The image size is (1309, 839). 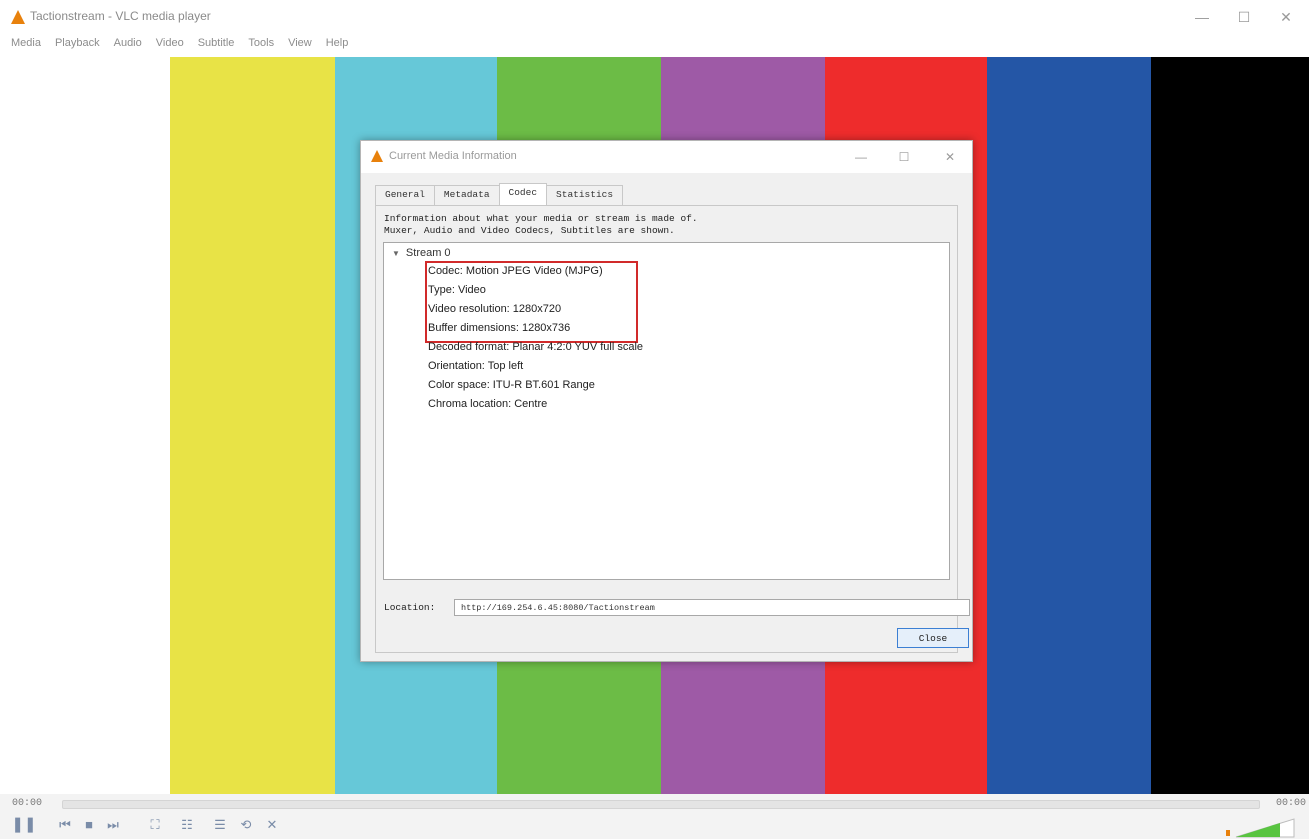 What do you see at coordinates (300, 45) in the screenshot?
I see `menu-view: View` at bounding box center [300, 45].